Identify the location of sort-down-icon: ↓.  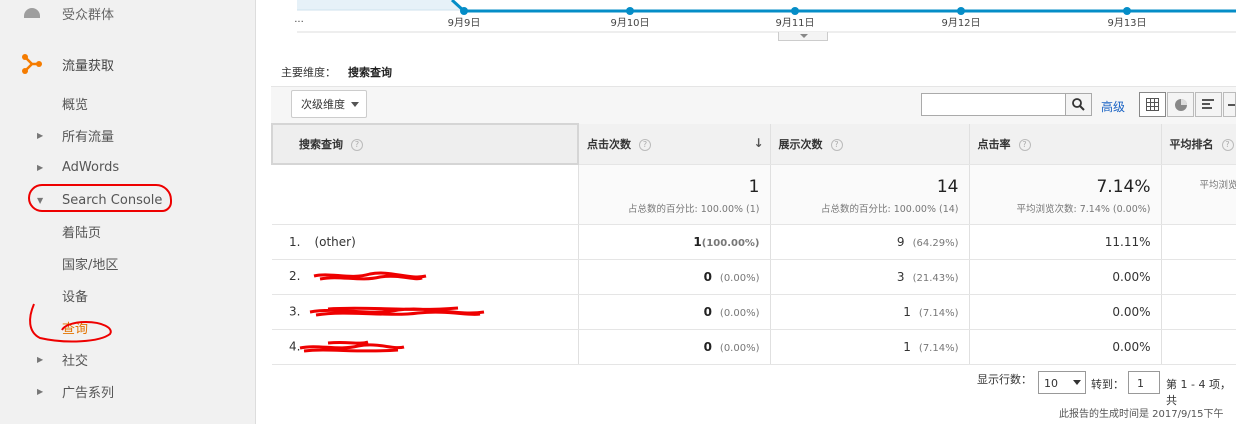
(758, 143).